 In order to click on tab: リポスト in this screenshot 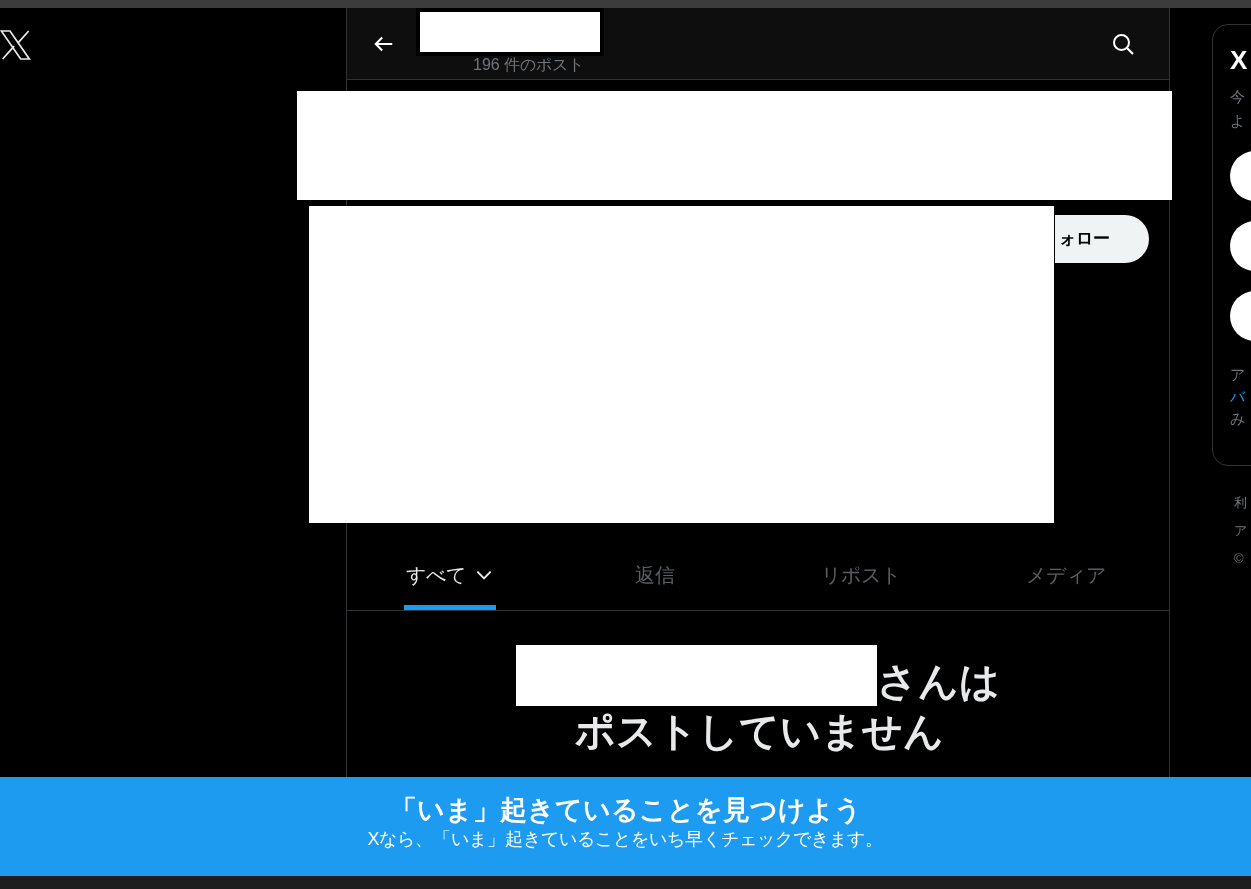, I will do `click(860, 577)`.